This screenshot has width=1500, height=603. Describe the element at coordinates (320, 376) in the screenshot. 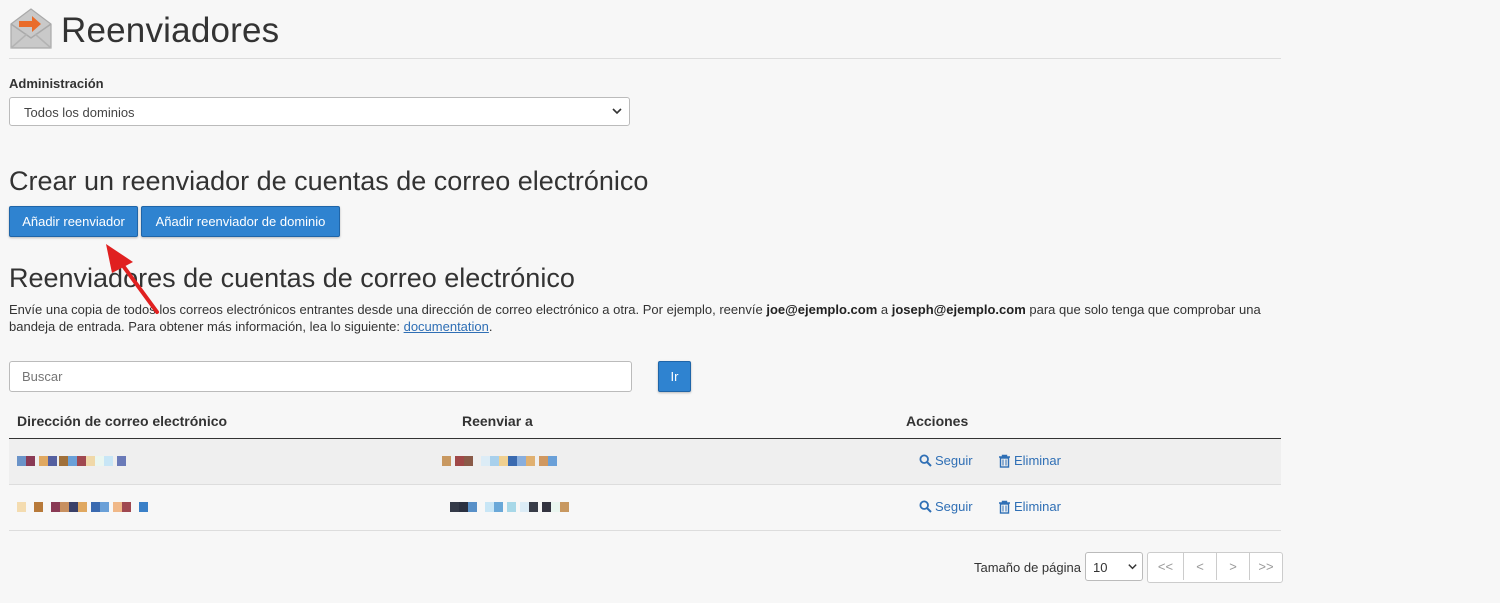

I see `search-input` at that location.